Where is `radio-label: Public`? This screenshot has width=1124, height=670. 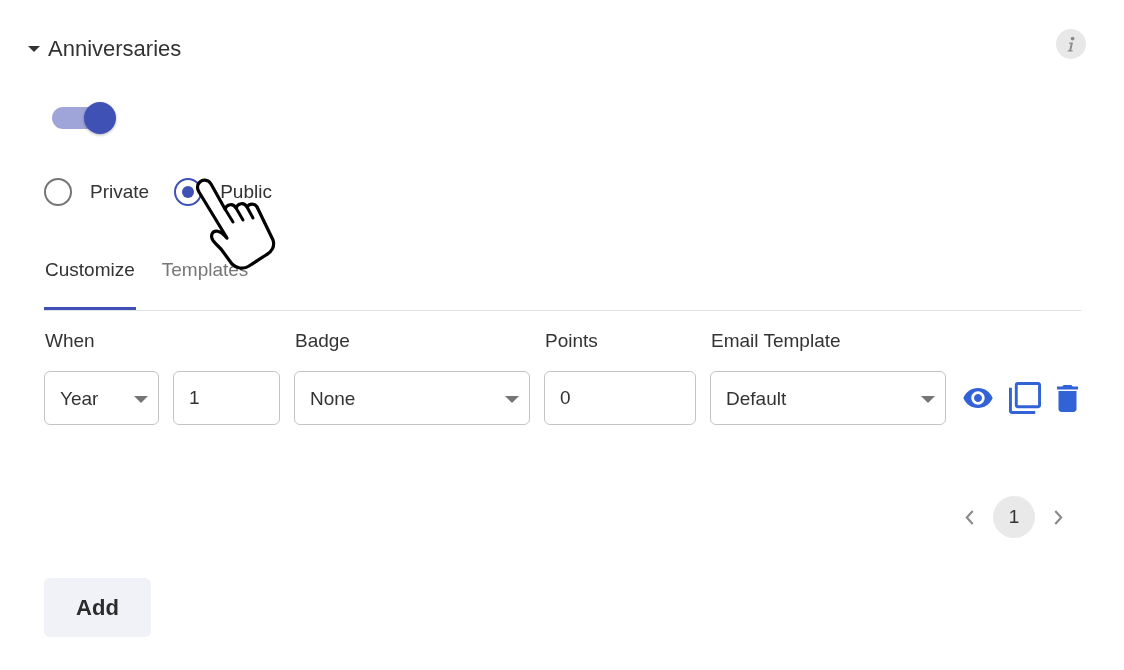
radio-label: Public is located at coordinates (246, 192).